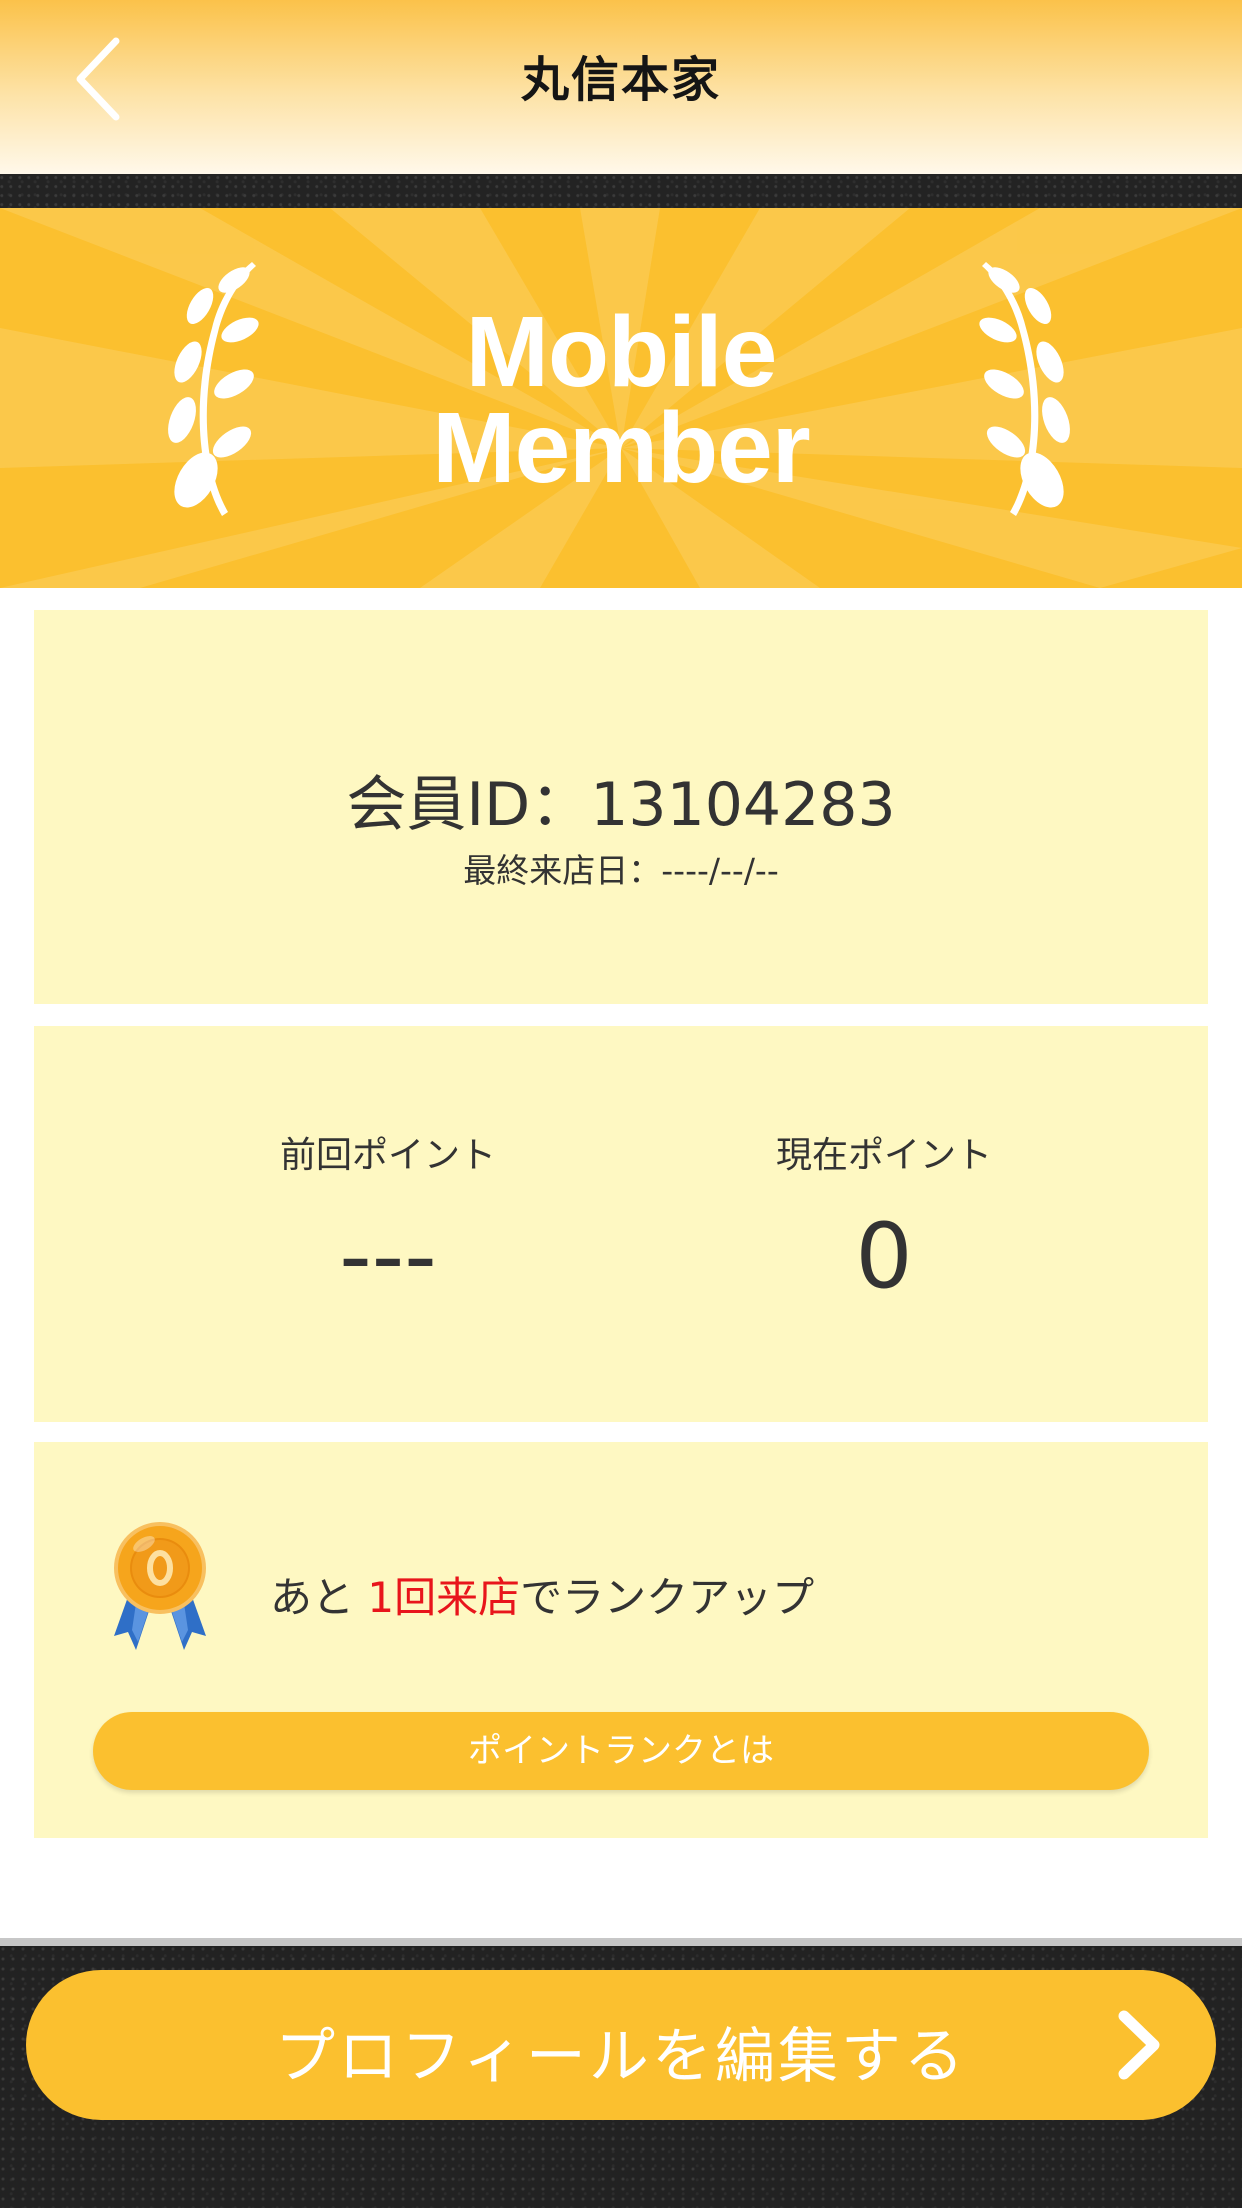 Image resolution: width=1242 pixels, height=2208 pixels. I want to click on page-title: 丸信本家, so click(620, 80).